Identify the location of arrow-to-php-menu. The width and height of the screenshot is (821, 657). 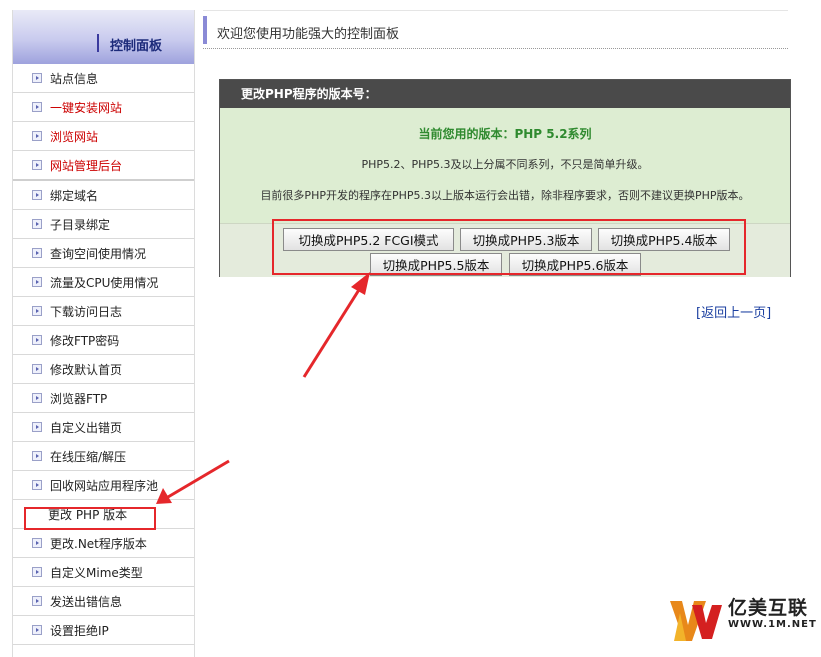
(193, 481).